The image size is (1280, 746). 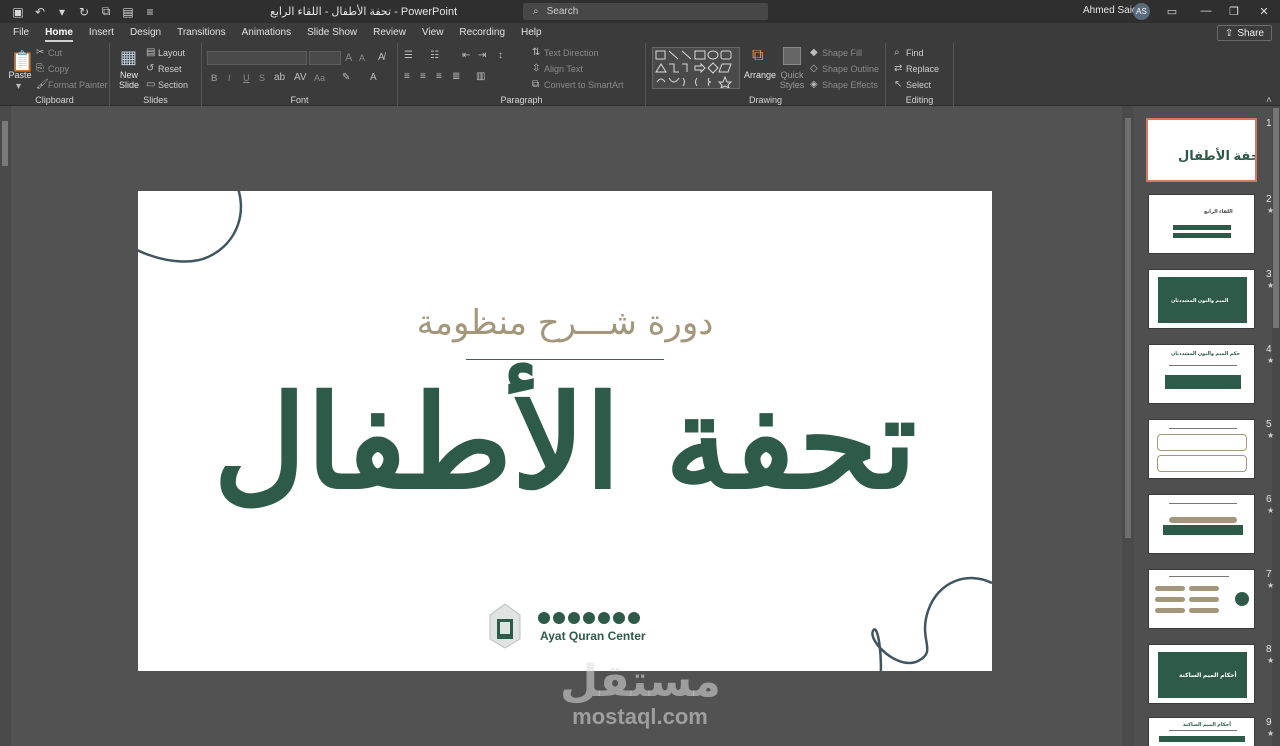 What do you see at coordinates (128, 57) in the screenshot?
I see `new-slide-icon: ▦` at bounding box center [128, 57].